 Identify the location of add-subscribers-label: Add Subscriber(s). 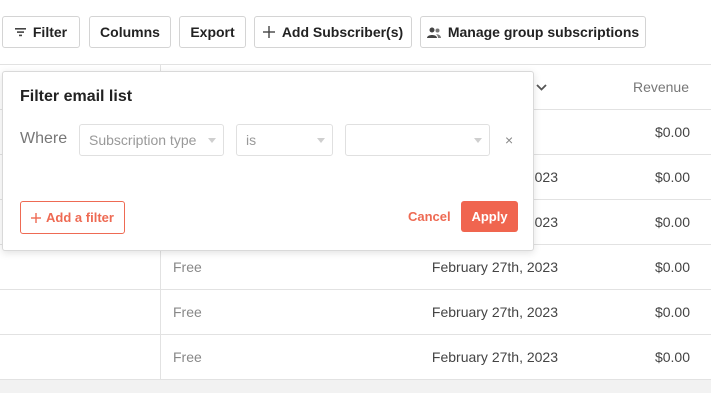
(342, 32).